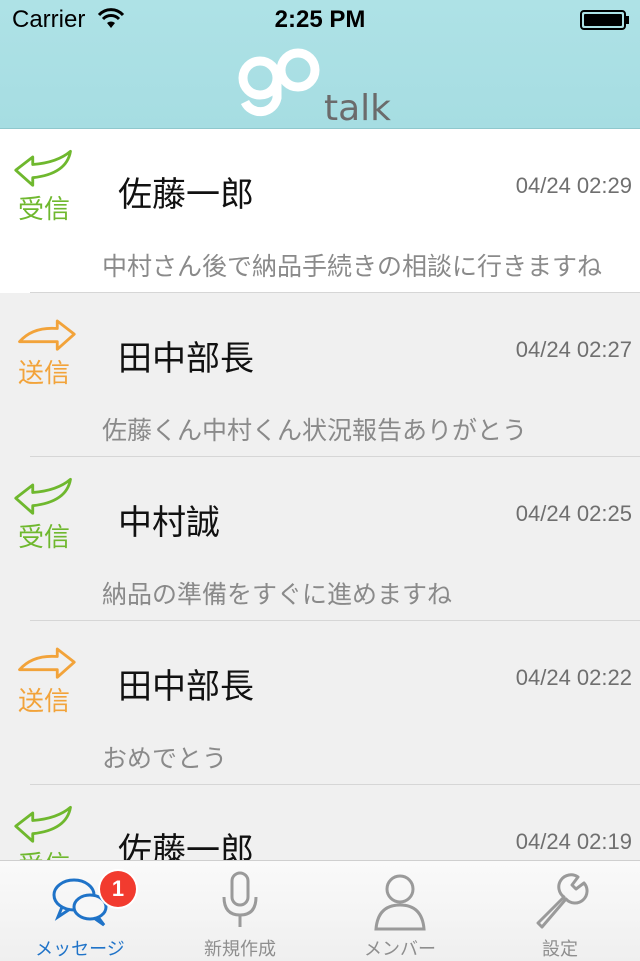  What do you see at coordinates (400, 901) in the screenshot?
I see `person-icon` at bounding box center [400, 901].